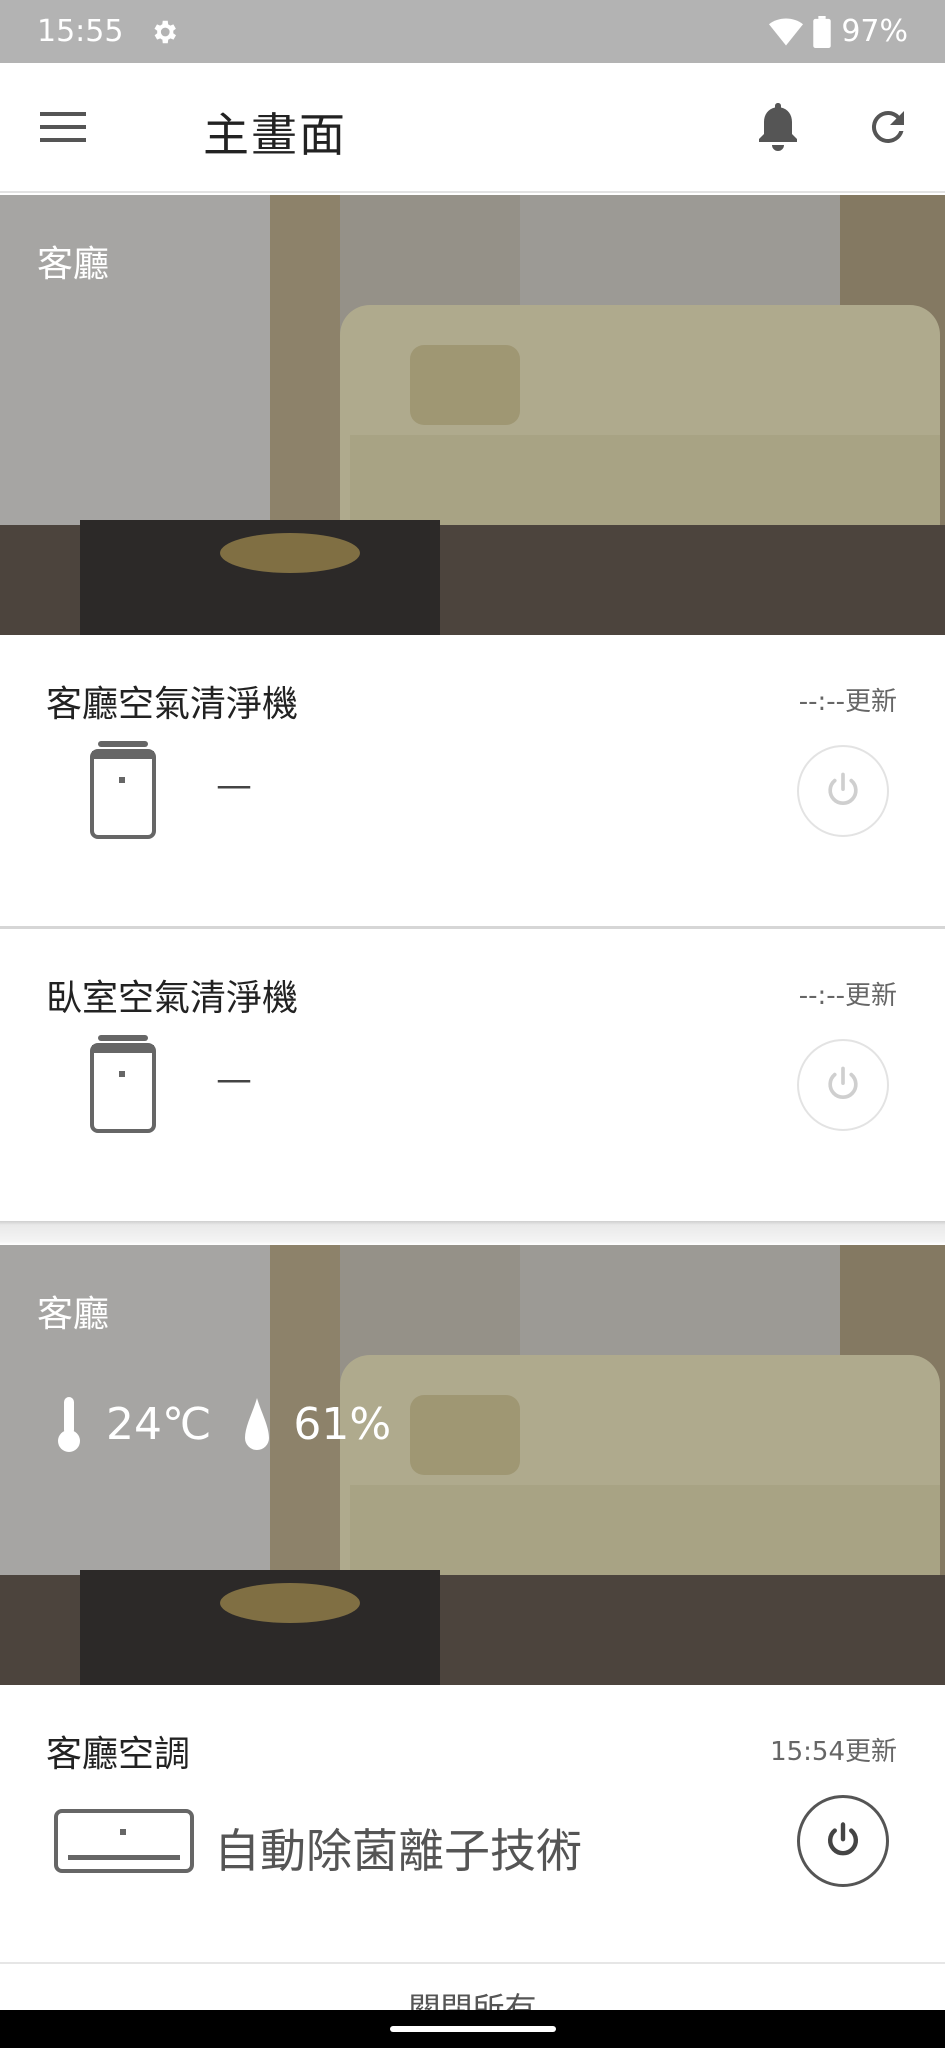  Describe the element at coordinates (472, 1075) in the screenshot. I see `device-card-bedroom-purifier: 臥室空氣清淨機 --:--更新 —` at that location.